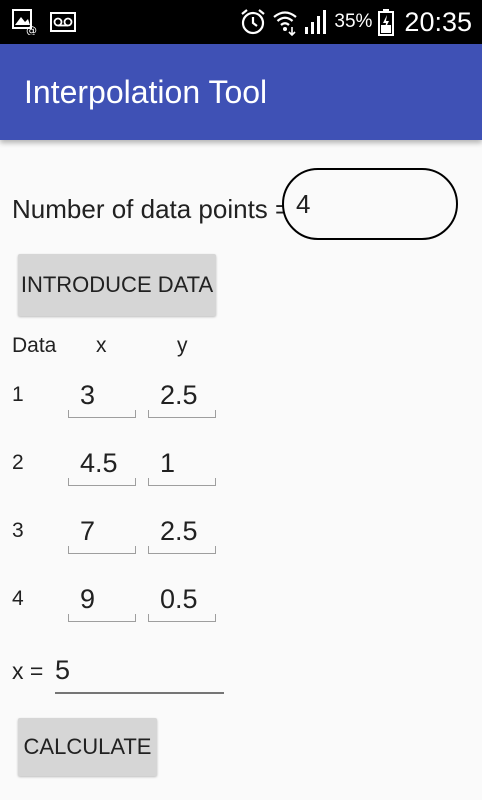 Image resolution: width=482 pixels, height=800 pixels. Describe the element at coordinates (102, 395) in the screenshot. I see `row-1-x-input: 3` at that location.